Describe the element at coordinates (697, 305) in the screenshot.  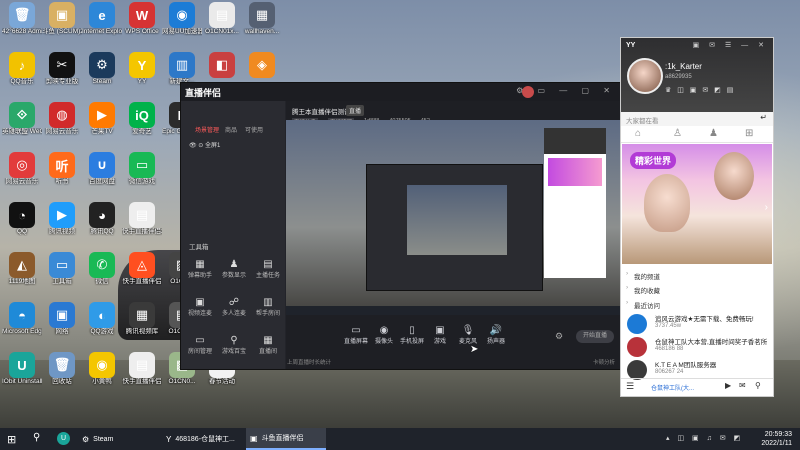
I see `yy-menu-item: › 最近访问` at that location.